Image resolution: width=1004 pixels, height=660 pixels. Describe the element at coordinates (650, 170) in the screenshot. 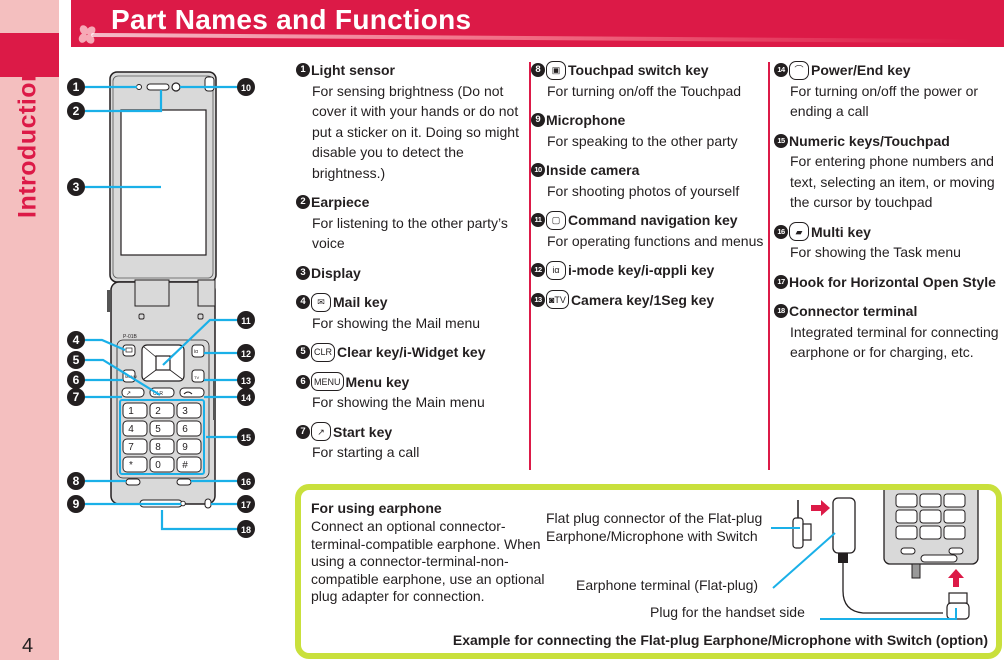

I see `part-heading: 10 Inside camera` at that location.